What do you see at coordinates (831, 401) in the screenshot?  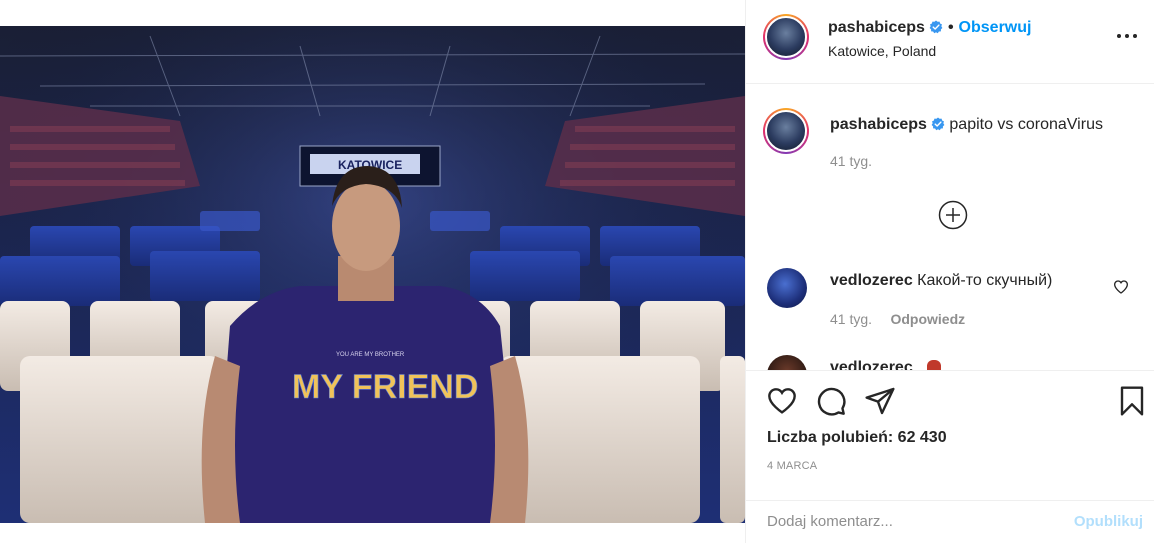 I see `comment-icon` at bounding box center [831, 401].